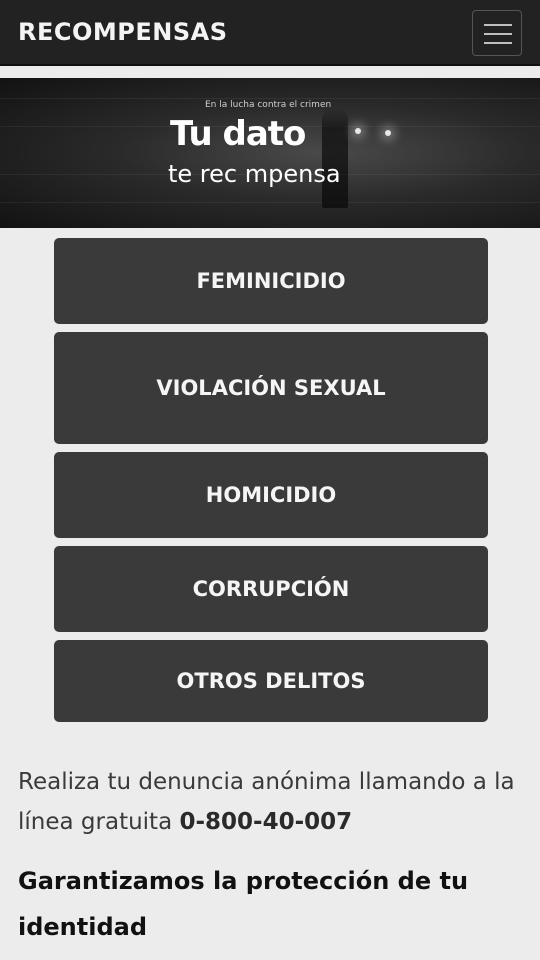 This screenshot has height=960, width=540. I want to click on corrupcion-button: CORRUPCIÓN, so click(271, 589).